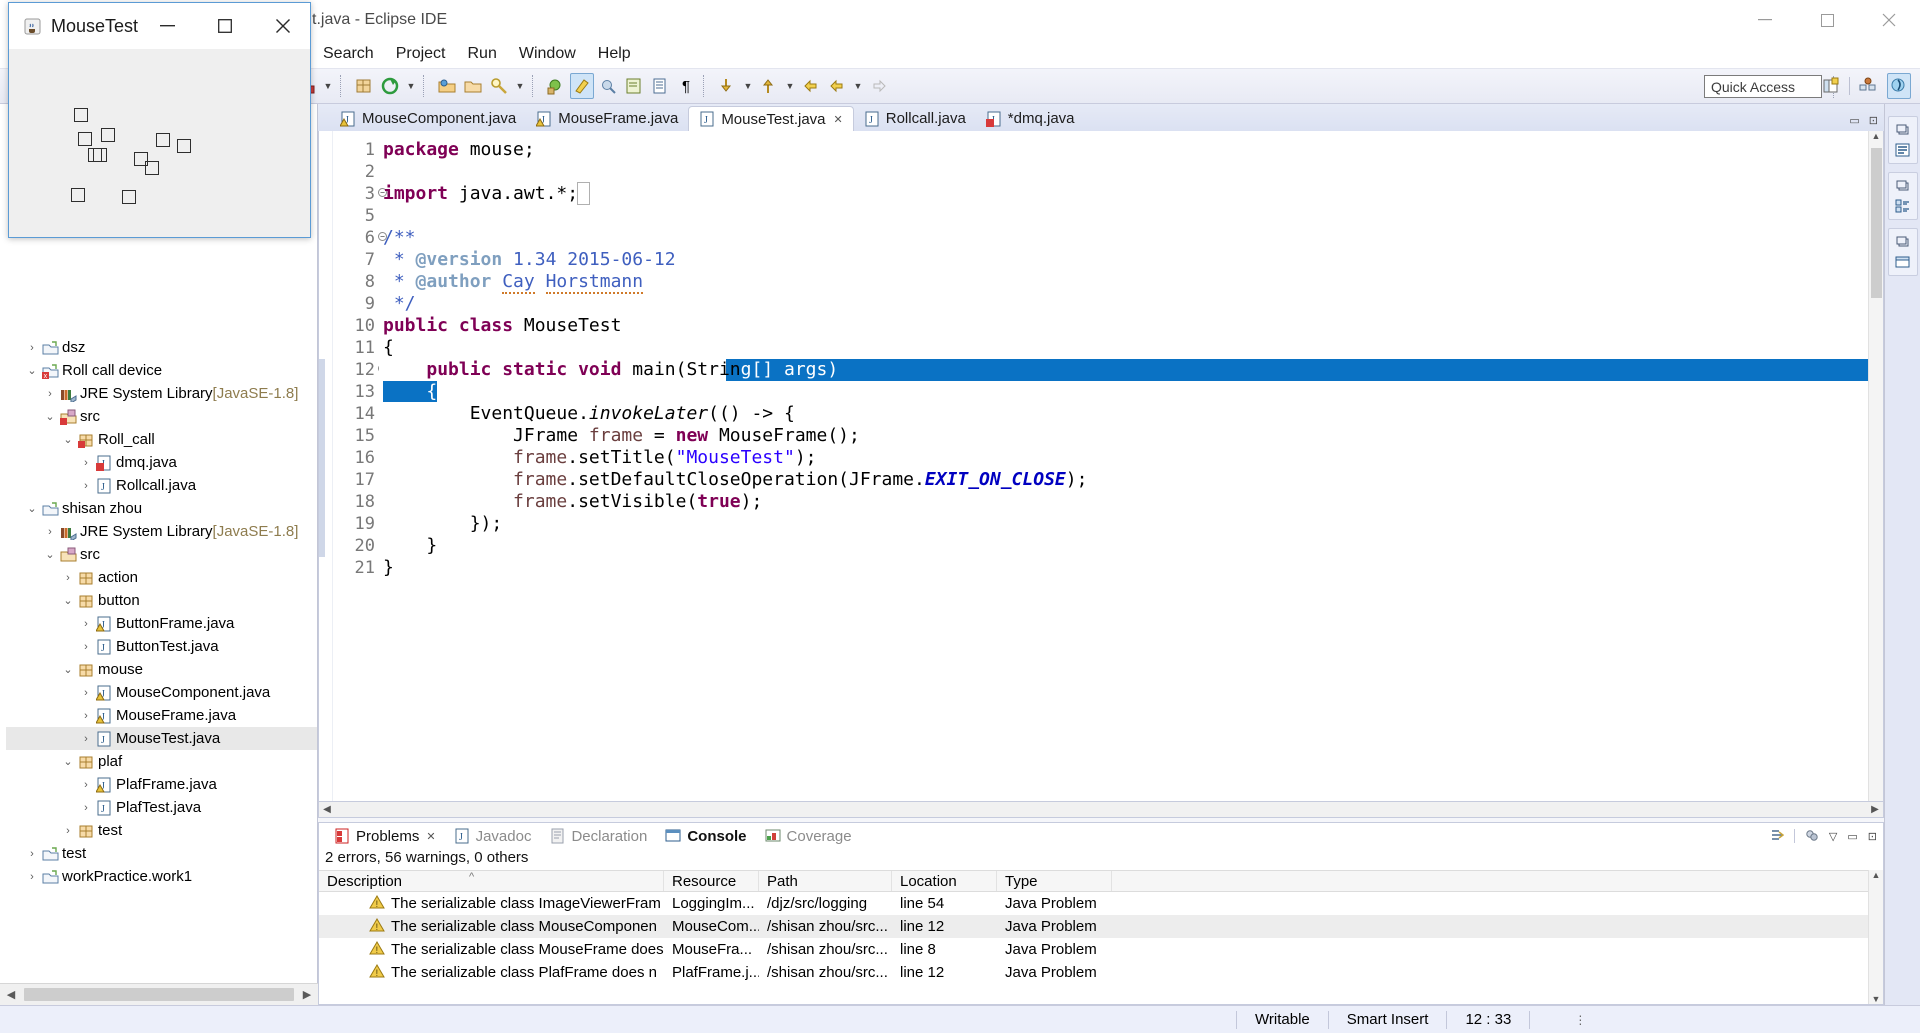 The width and height of the screenshot is (1920, 1033). What do you see at coordinates (711, 881) in the screenshot?
I see `column-header-resource: Resource` at bounding box center [711, 881].